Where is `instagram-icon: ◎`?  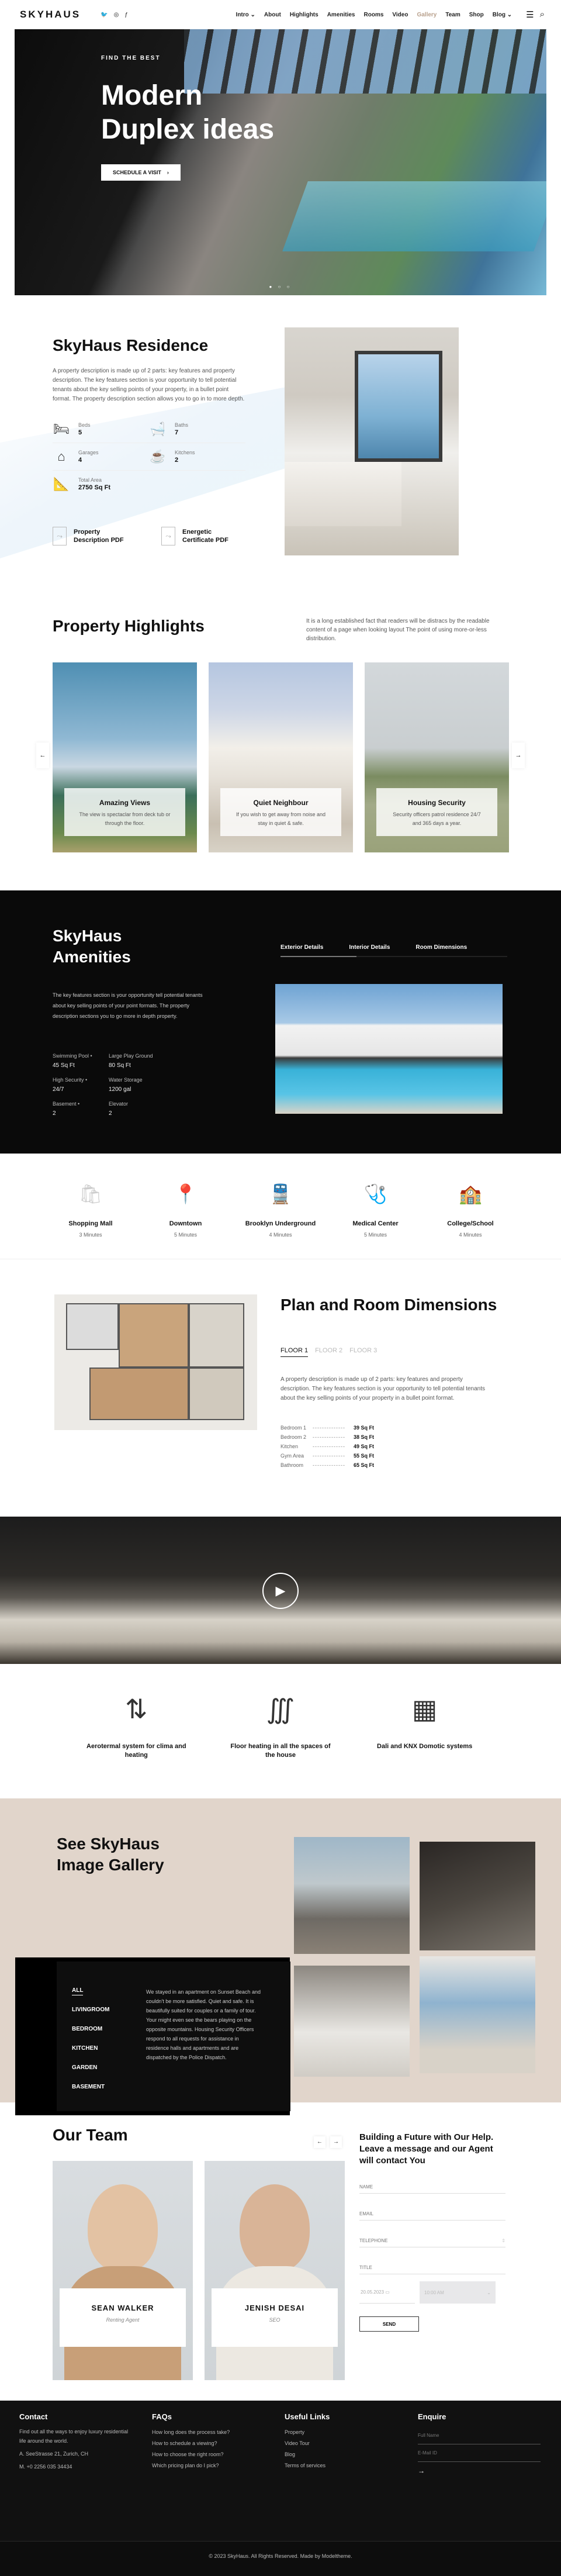
instagram-icon: ◎ is located at coordinates (116, 15).